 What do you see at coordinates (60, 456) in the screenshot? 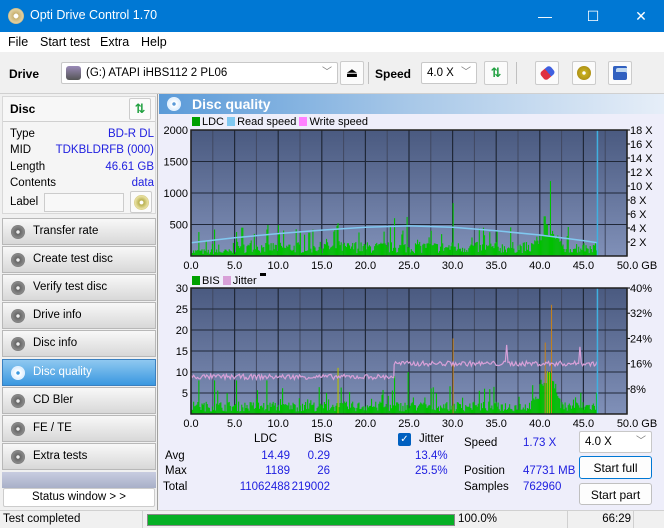
I see `nav-label: Extra tests` at bounding box center [60, 456].